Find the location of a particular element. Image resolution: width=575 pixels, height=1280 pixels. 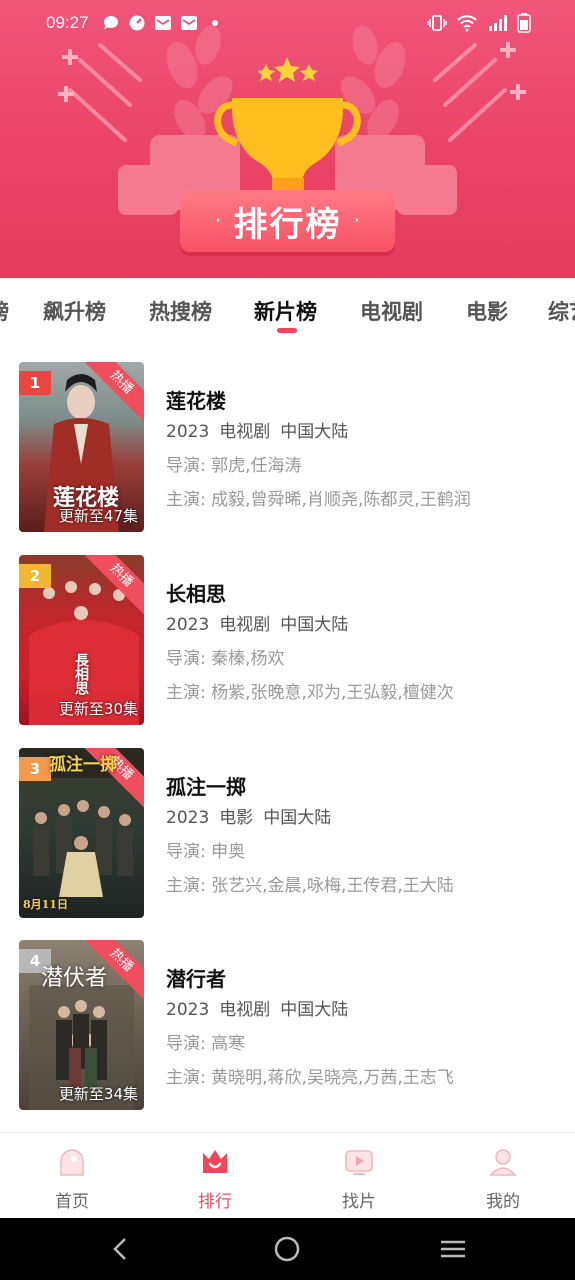

home-icon is located at coordinates (72, 1162).